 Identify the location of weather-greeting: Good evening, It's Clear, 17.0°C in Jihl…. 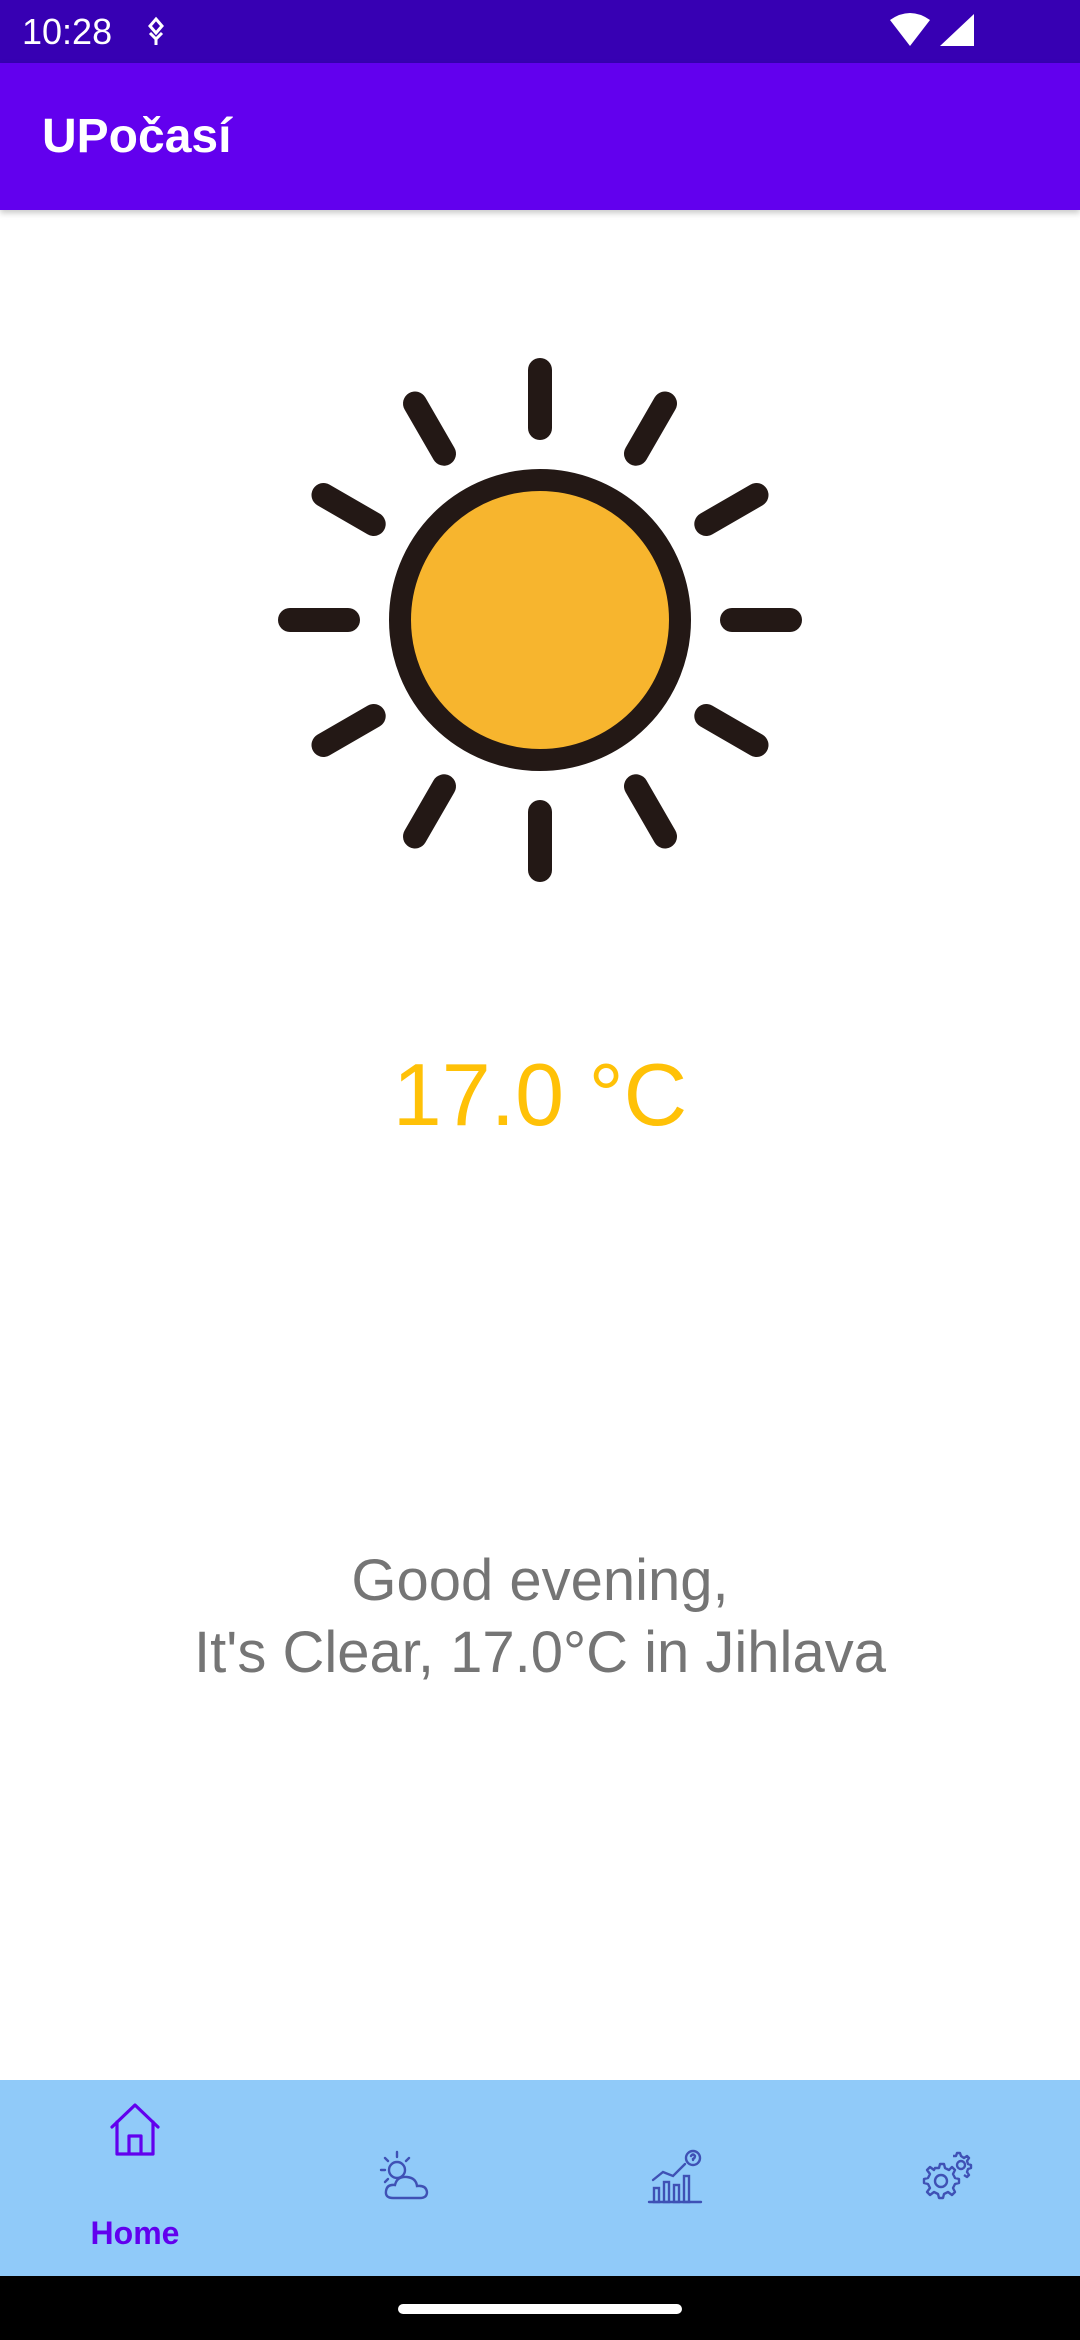
(540, 1617).